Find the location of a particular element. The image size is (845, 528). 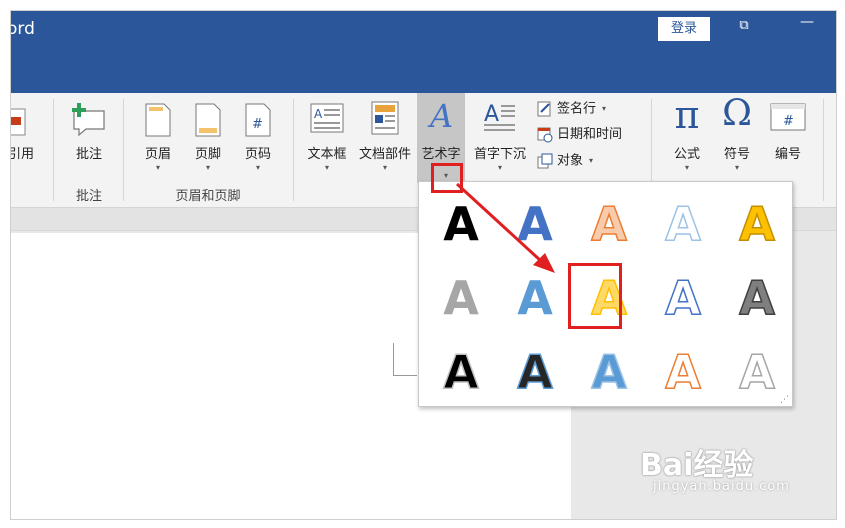

watermark-brand: Bai经验 is located at coordinates (697, 465).